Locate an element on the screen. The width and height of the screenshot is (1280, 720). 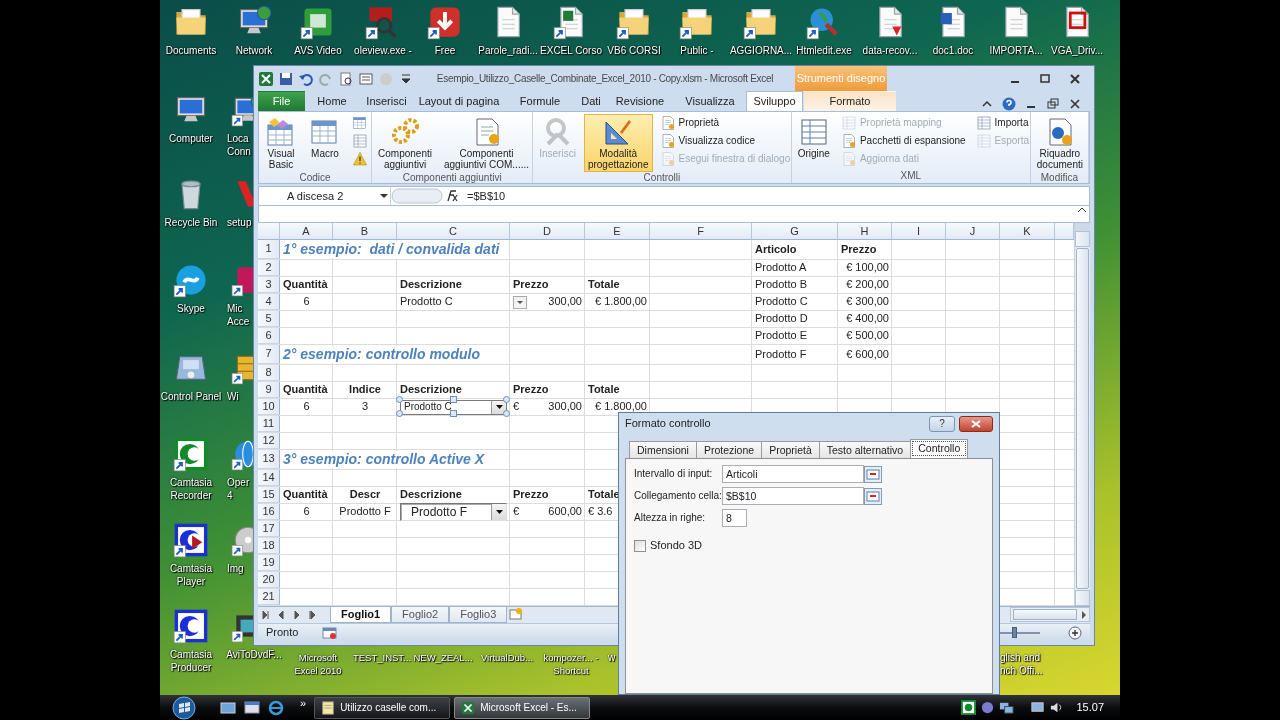
input-field: $B$10 is located at coordinates (793, 496).